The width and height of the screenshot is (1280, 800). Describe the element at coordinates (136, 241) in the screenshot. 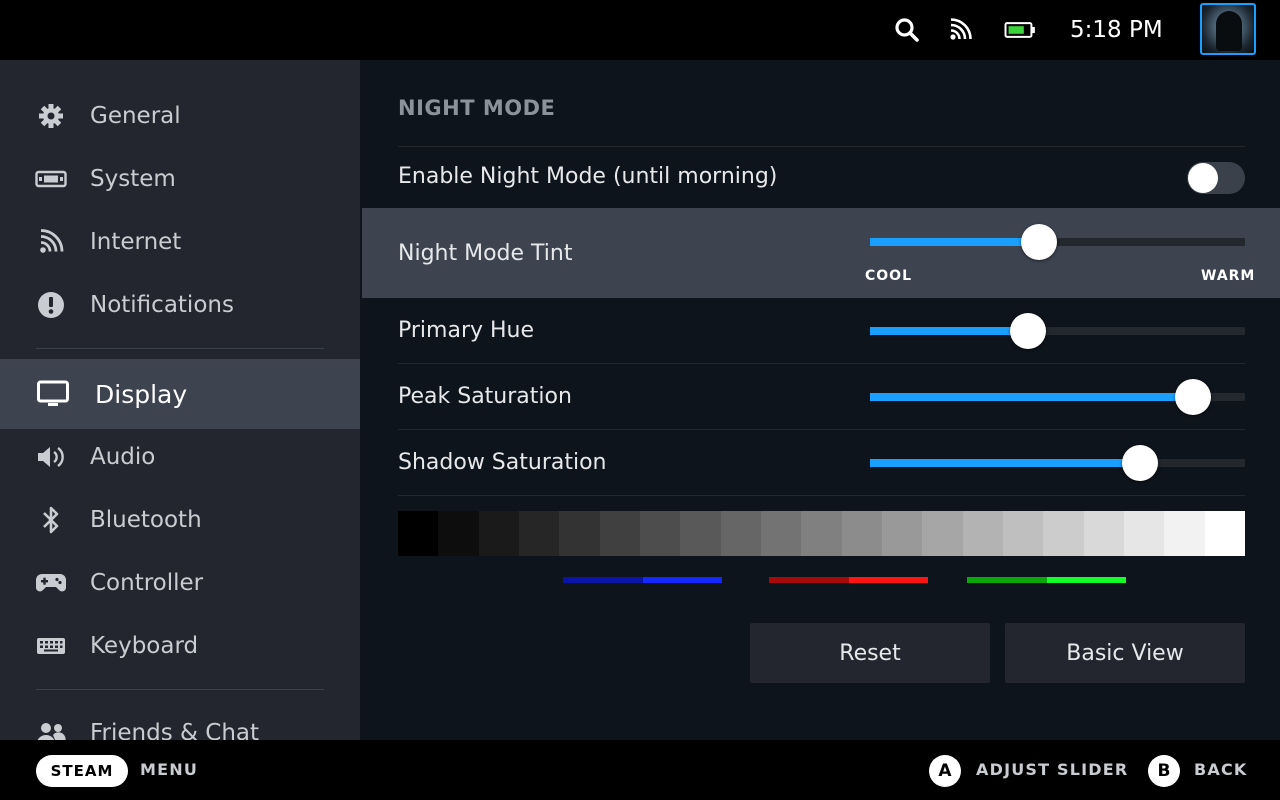

I see `sidebar-item-label: Internet` at that location.